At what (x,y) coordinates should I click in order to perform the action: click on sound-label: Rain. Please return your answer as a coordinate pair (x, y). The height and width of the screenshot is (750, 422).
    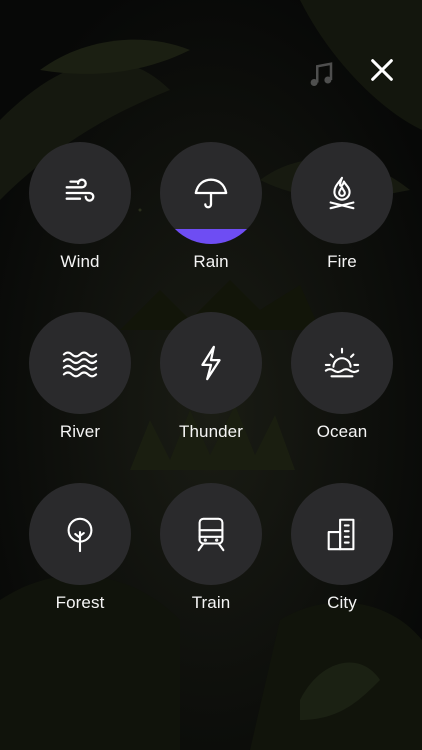
    Looking at the image, I should click on (211, 261).